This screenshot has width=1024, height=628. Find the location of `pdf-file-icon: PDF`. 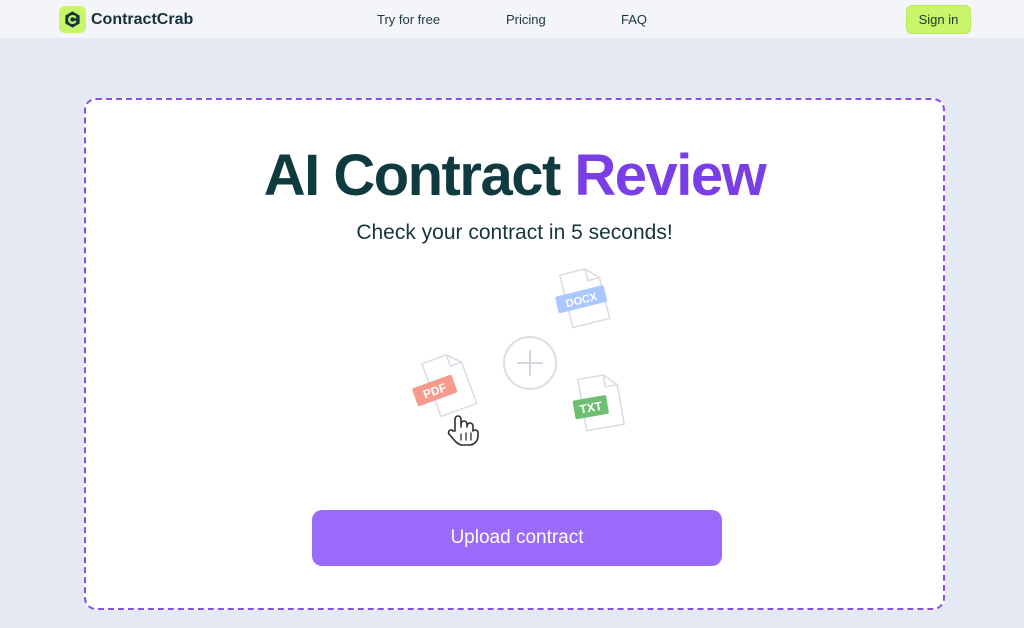

pdf-file-icon: PDF is located at coordinates (445, 386).